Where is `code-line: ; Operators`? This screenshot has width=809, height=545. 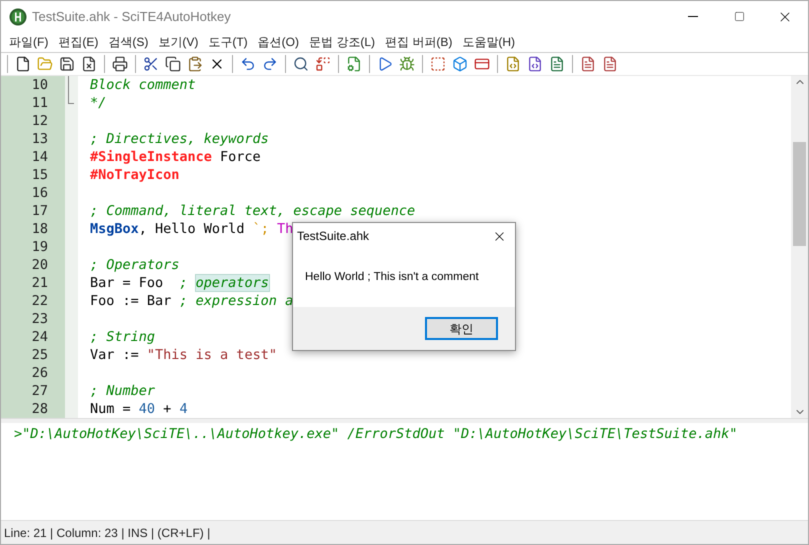 code-line: ; Operators is located at coordinates (135, 265).